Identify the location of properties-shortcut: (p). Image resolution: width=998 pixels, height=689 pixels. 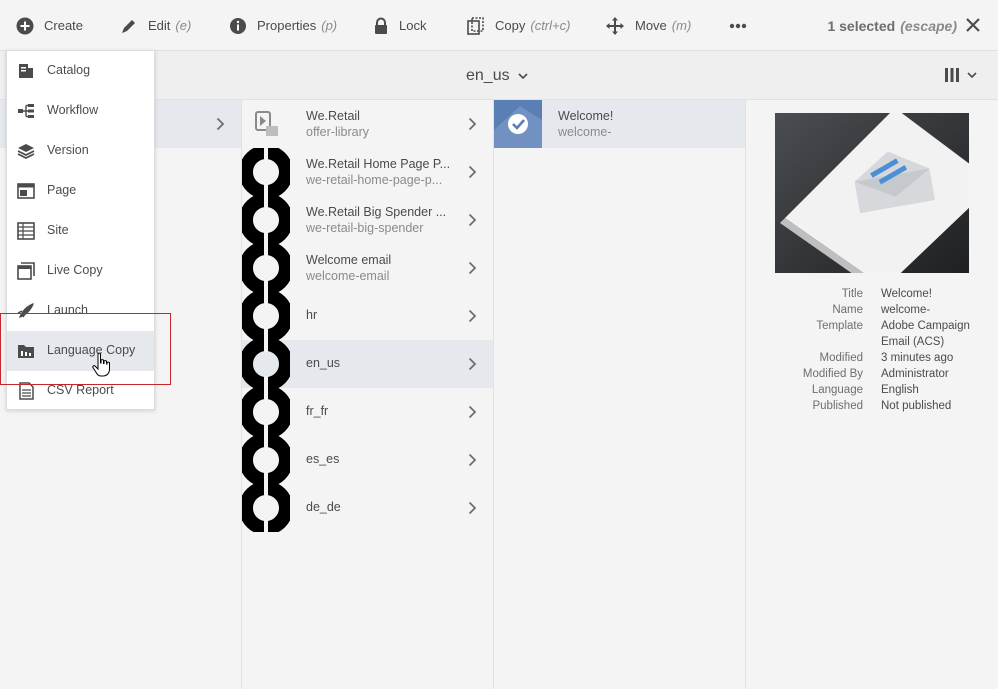
(329, 25).